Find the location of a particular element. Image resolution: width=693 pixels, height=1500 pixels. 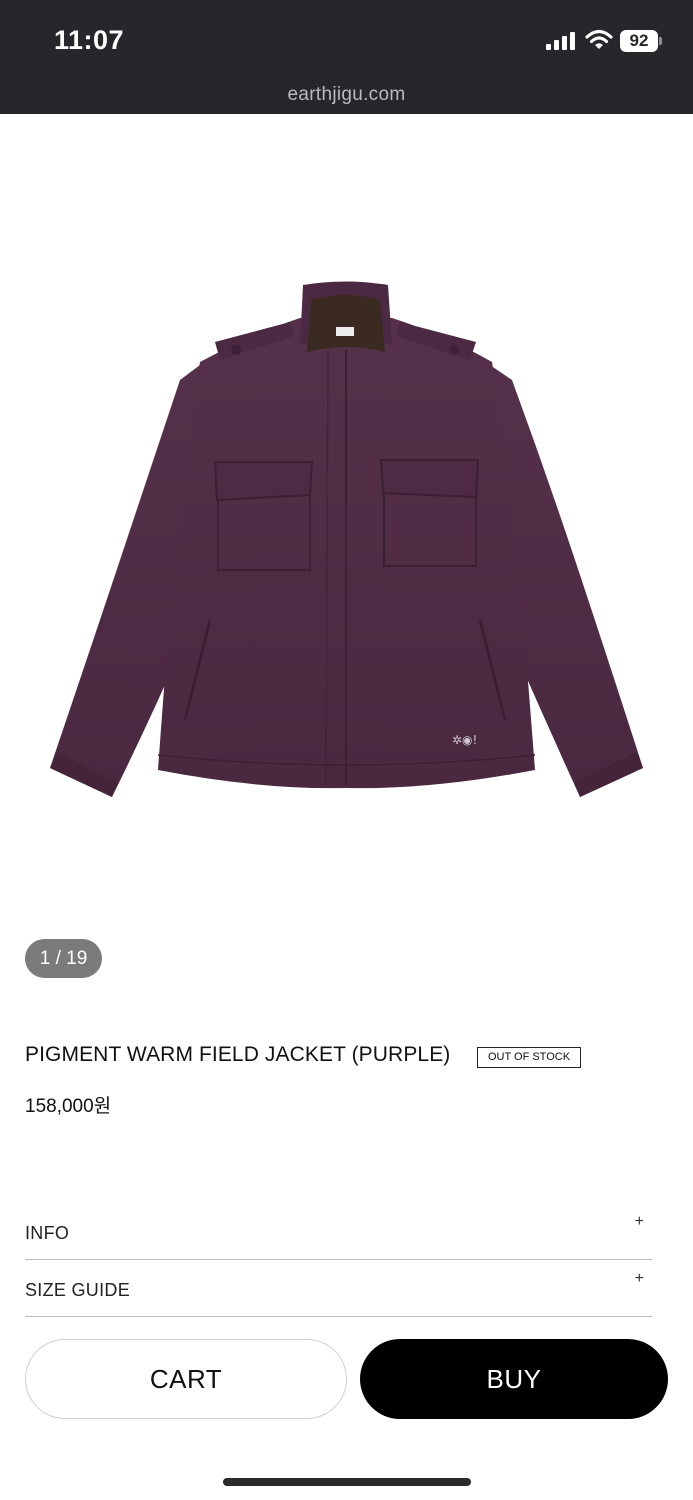

buy-button: BUY is located at coordinates (514, 1379).